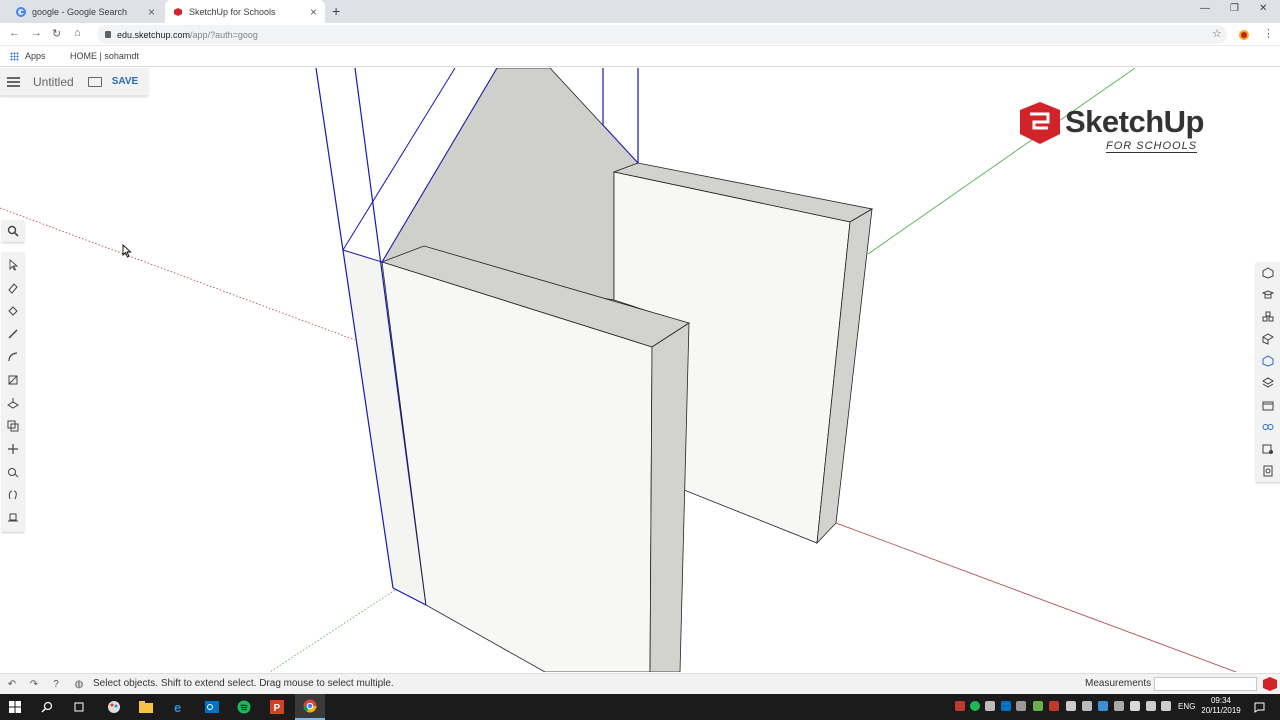 This screenshot has width=1280, height=720. Describe the element at coordinates (1119, 706) in the screenshot. I see `tray-dropbox-icon` at that location.